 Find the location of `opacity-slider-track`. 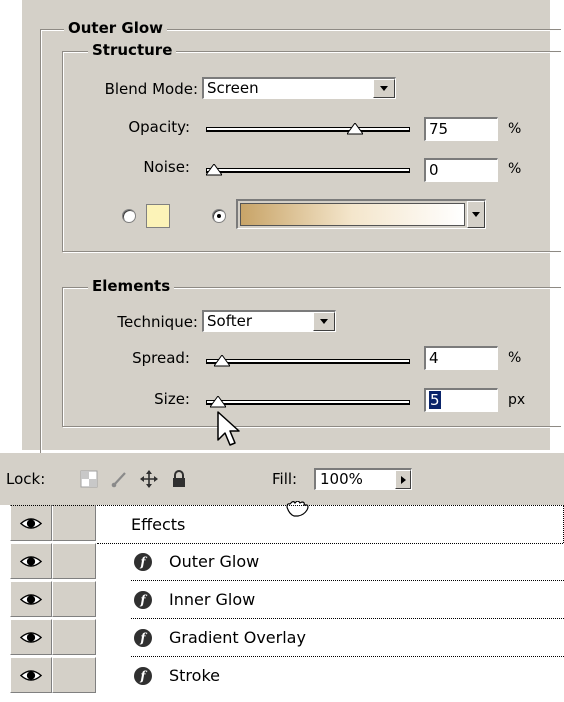

opacity-slider-track is located at coordinates (308, 129).